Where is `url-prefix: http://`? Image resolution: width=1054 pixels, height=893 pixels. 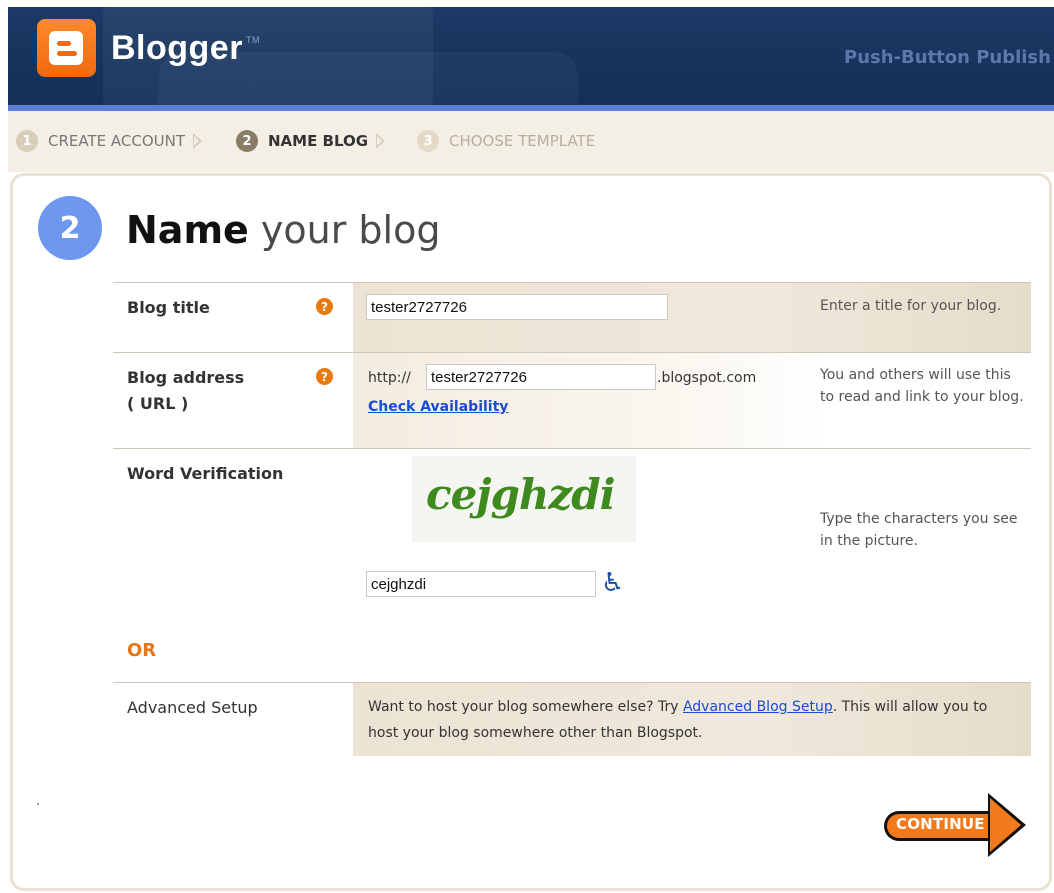 url-prefix: http:// is located at coordinates (389, 378).